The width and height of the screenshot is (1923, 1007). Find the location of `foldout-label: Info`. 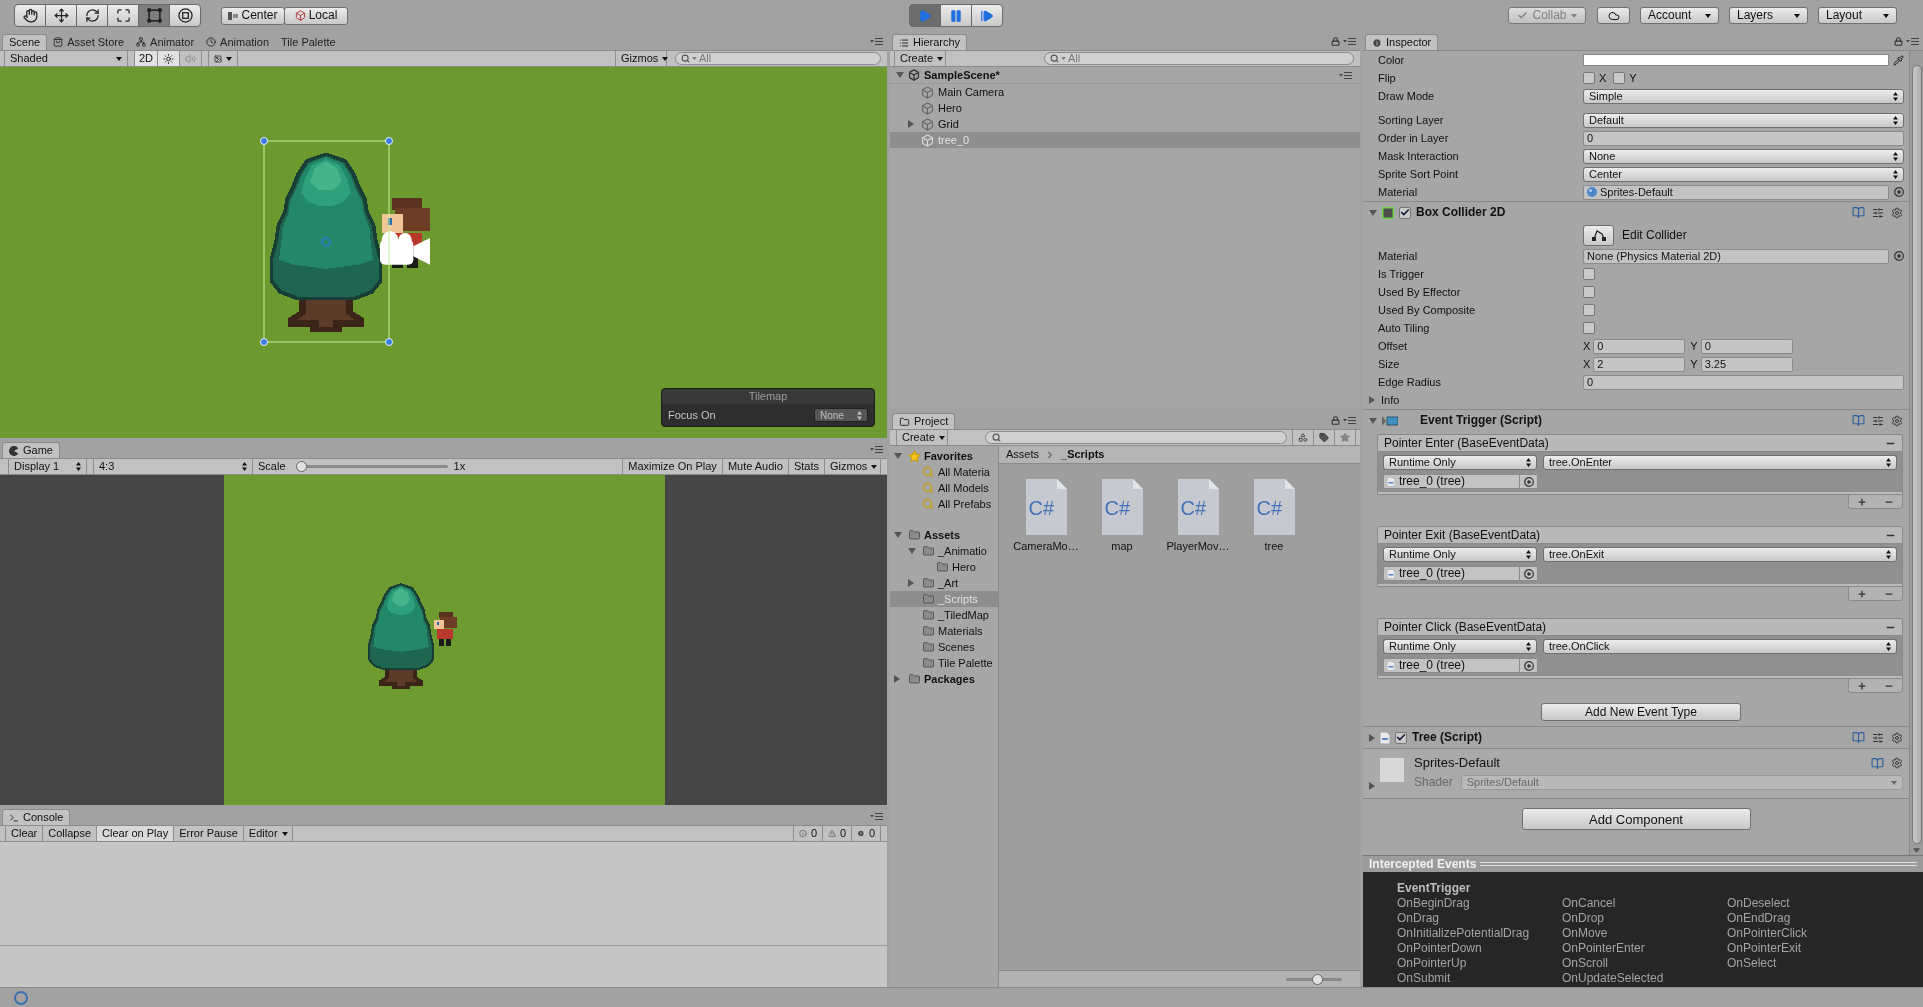

foldout-label: Info is located at coordinates (1390, 400).